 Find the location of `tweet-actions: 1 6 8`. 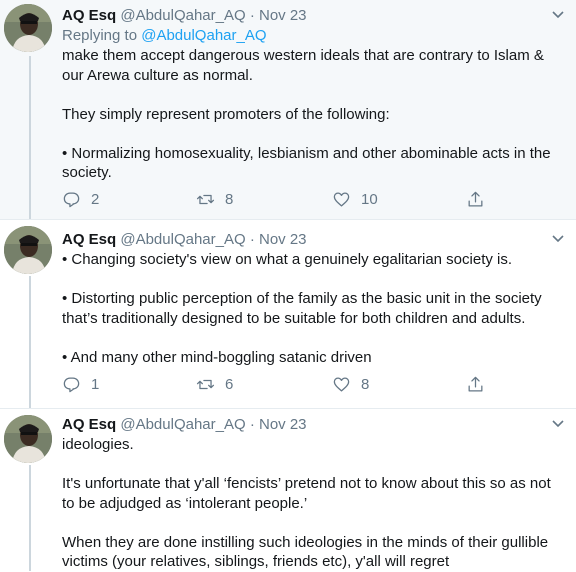

tweet-actions: 1 6 8 is located at coordinates (314, 385).